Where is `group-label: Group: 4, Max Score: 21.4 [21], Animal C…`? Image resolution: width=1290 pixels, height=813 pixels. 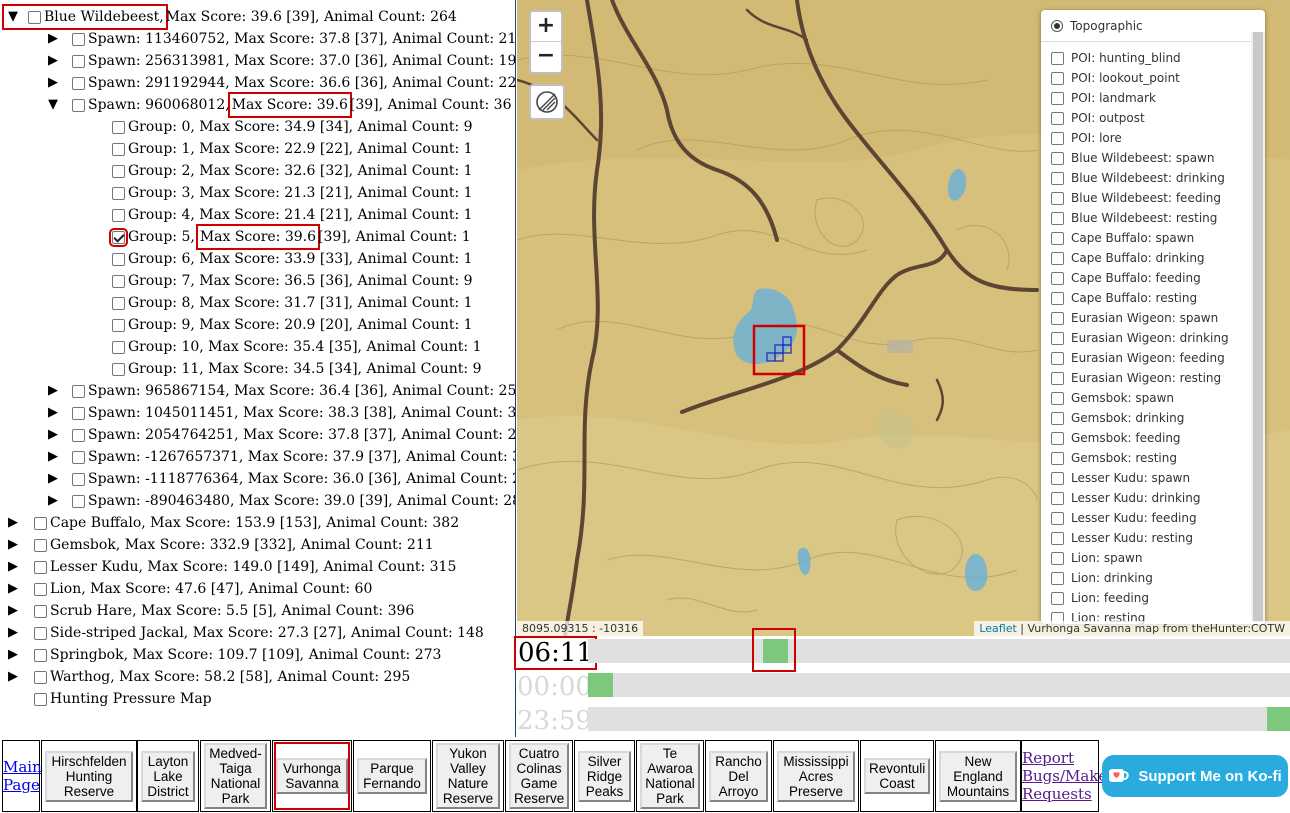
group-label: Group: 4, Max Score: 21.4 [21], Animal C… is located at coordinates (300, 215).